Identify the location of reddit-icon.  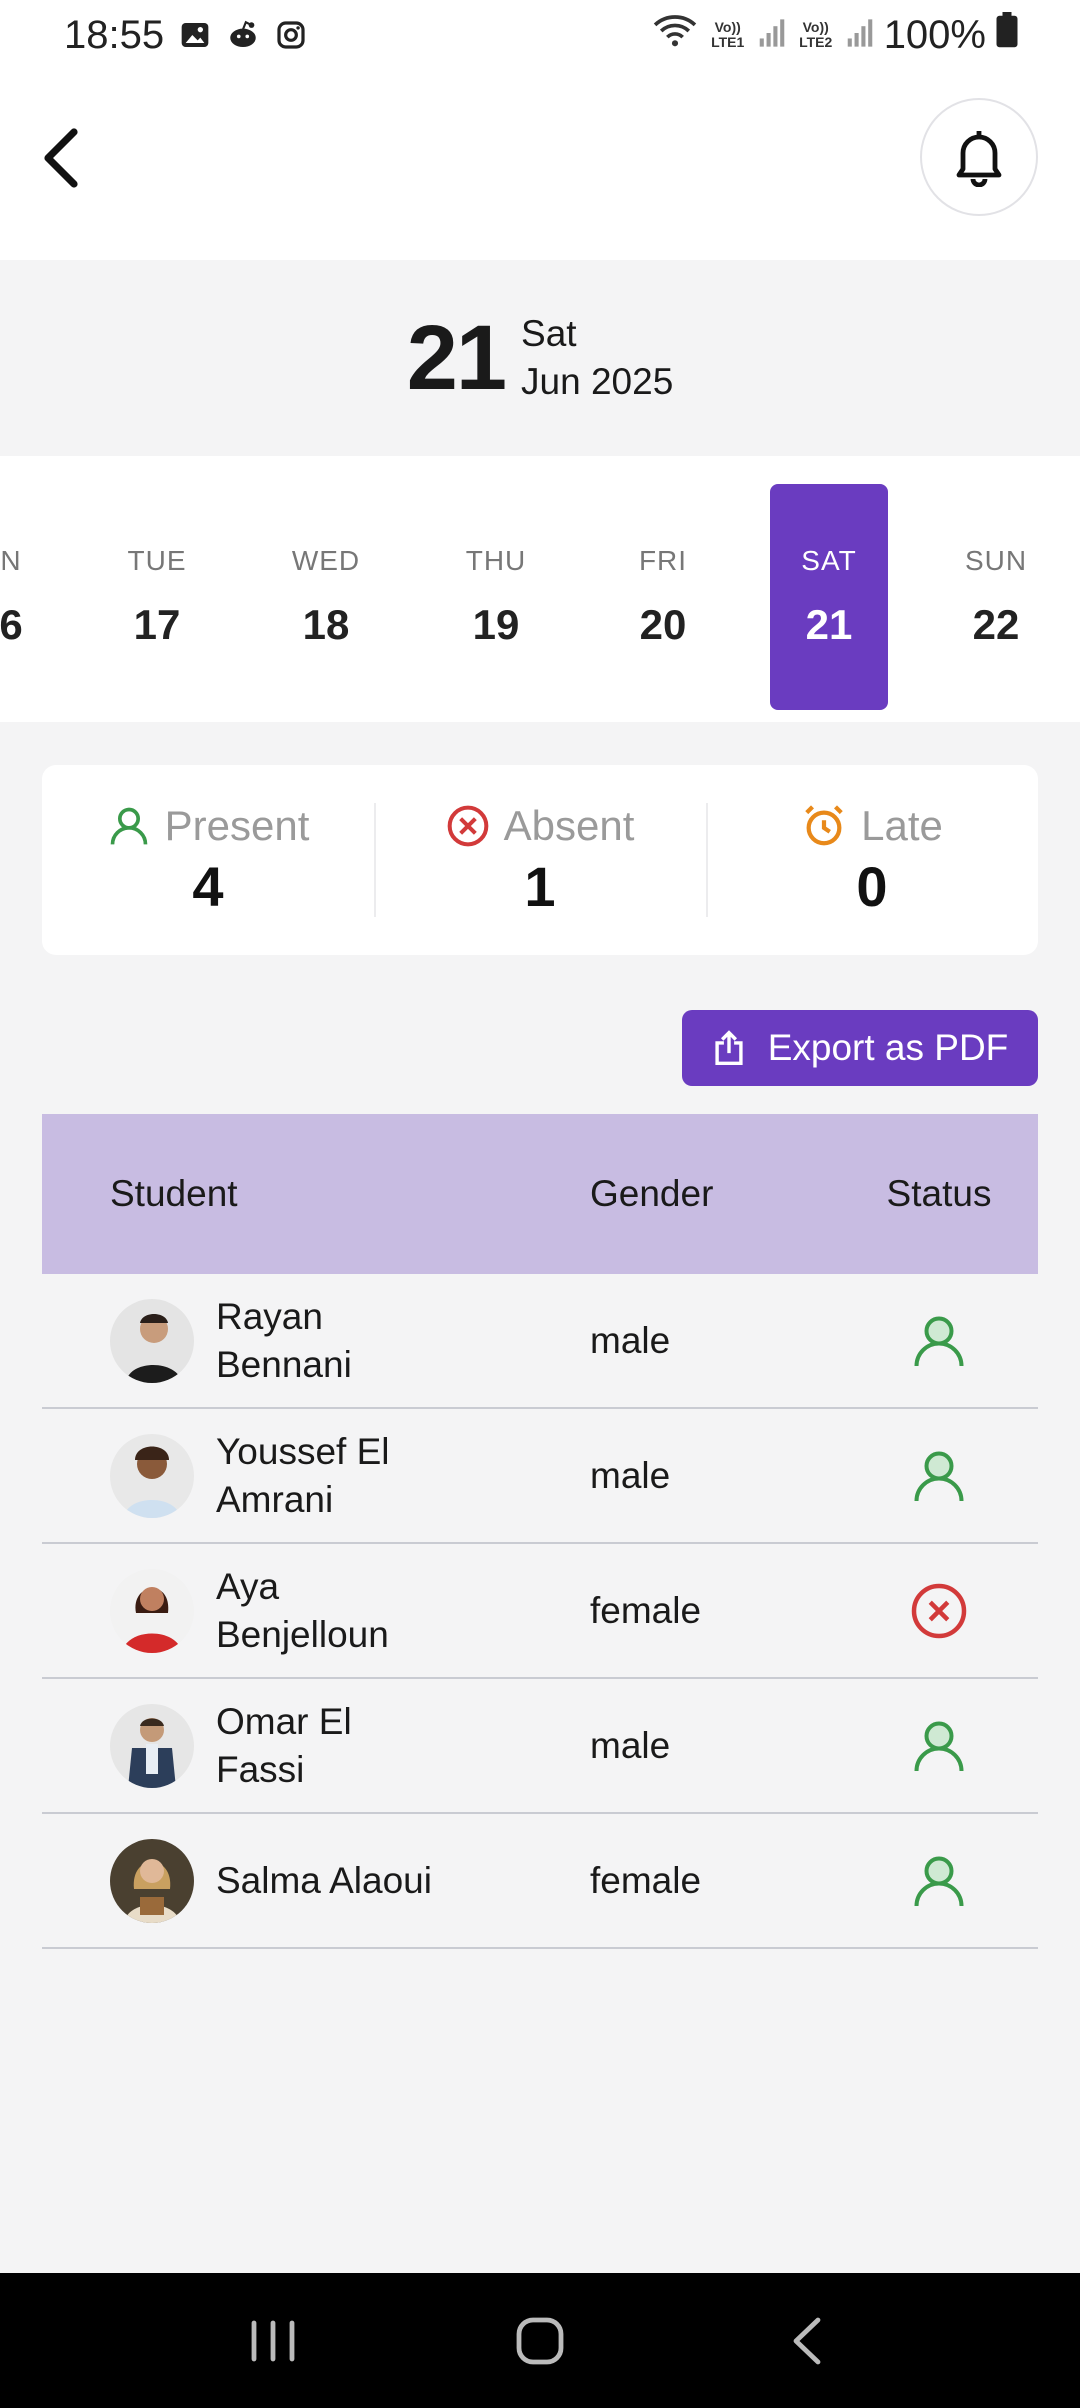
(243, 35).